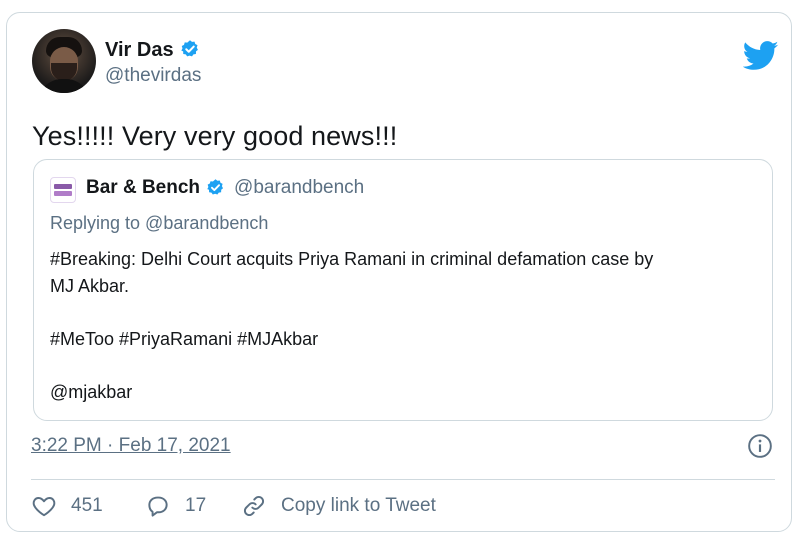 This screenshot has width=800, height=538. I want to click on like-count: 451, so click(87, 505).